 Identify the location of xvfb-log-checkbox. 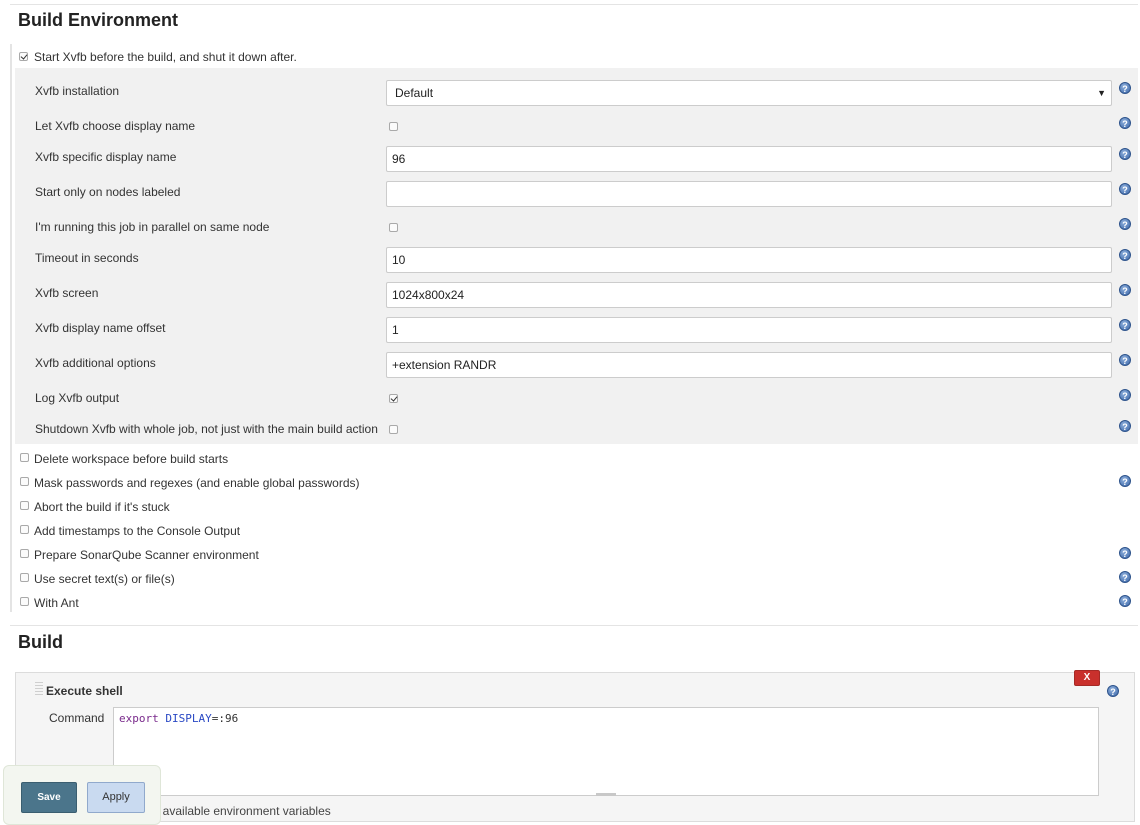
(393, 398).